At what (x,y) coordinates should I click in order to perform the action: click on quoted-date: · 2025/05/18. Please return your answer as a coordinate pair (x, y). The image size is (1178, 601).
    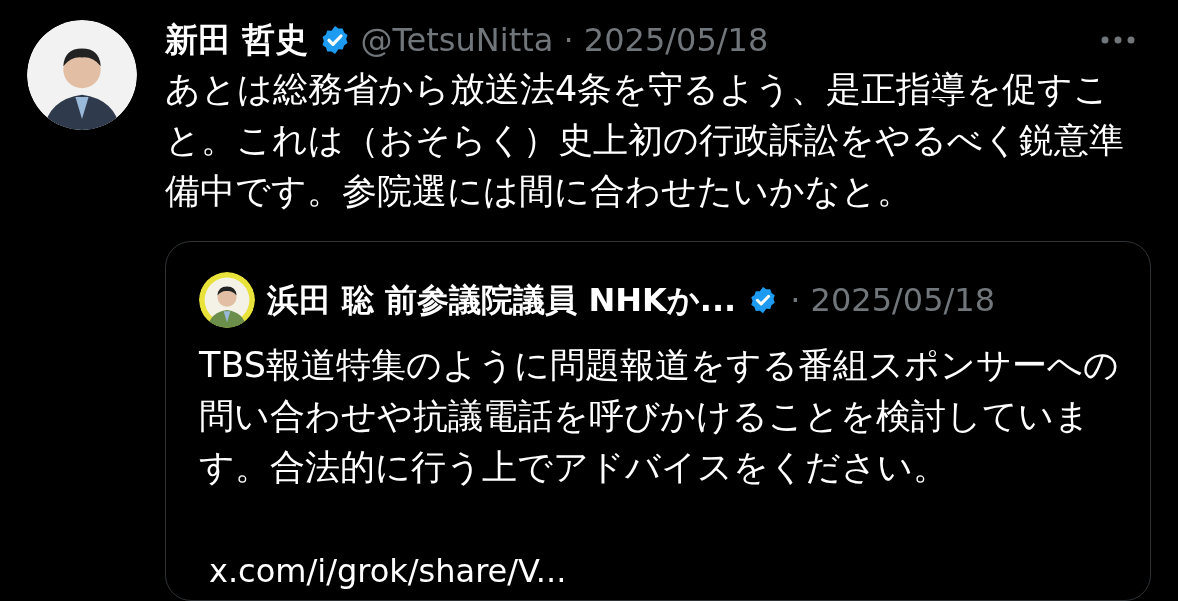
    Looking at the image, I should click on (893, 300).